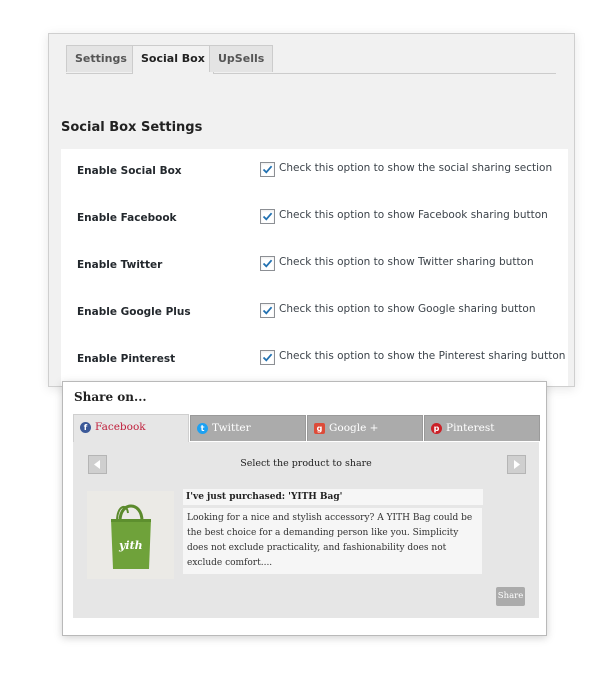  I want to click on tab-twitter: t Twitter, so click(248, 428).